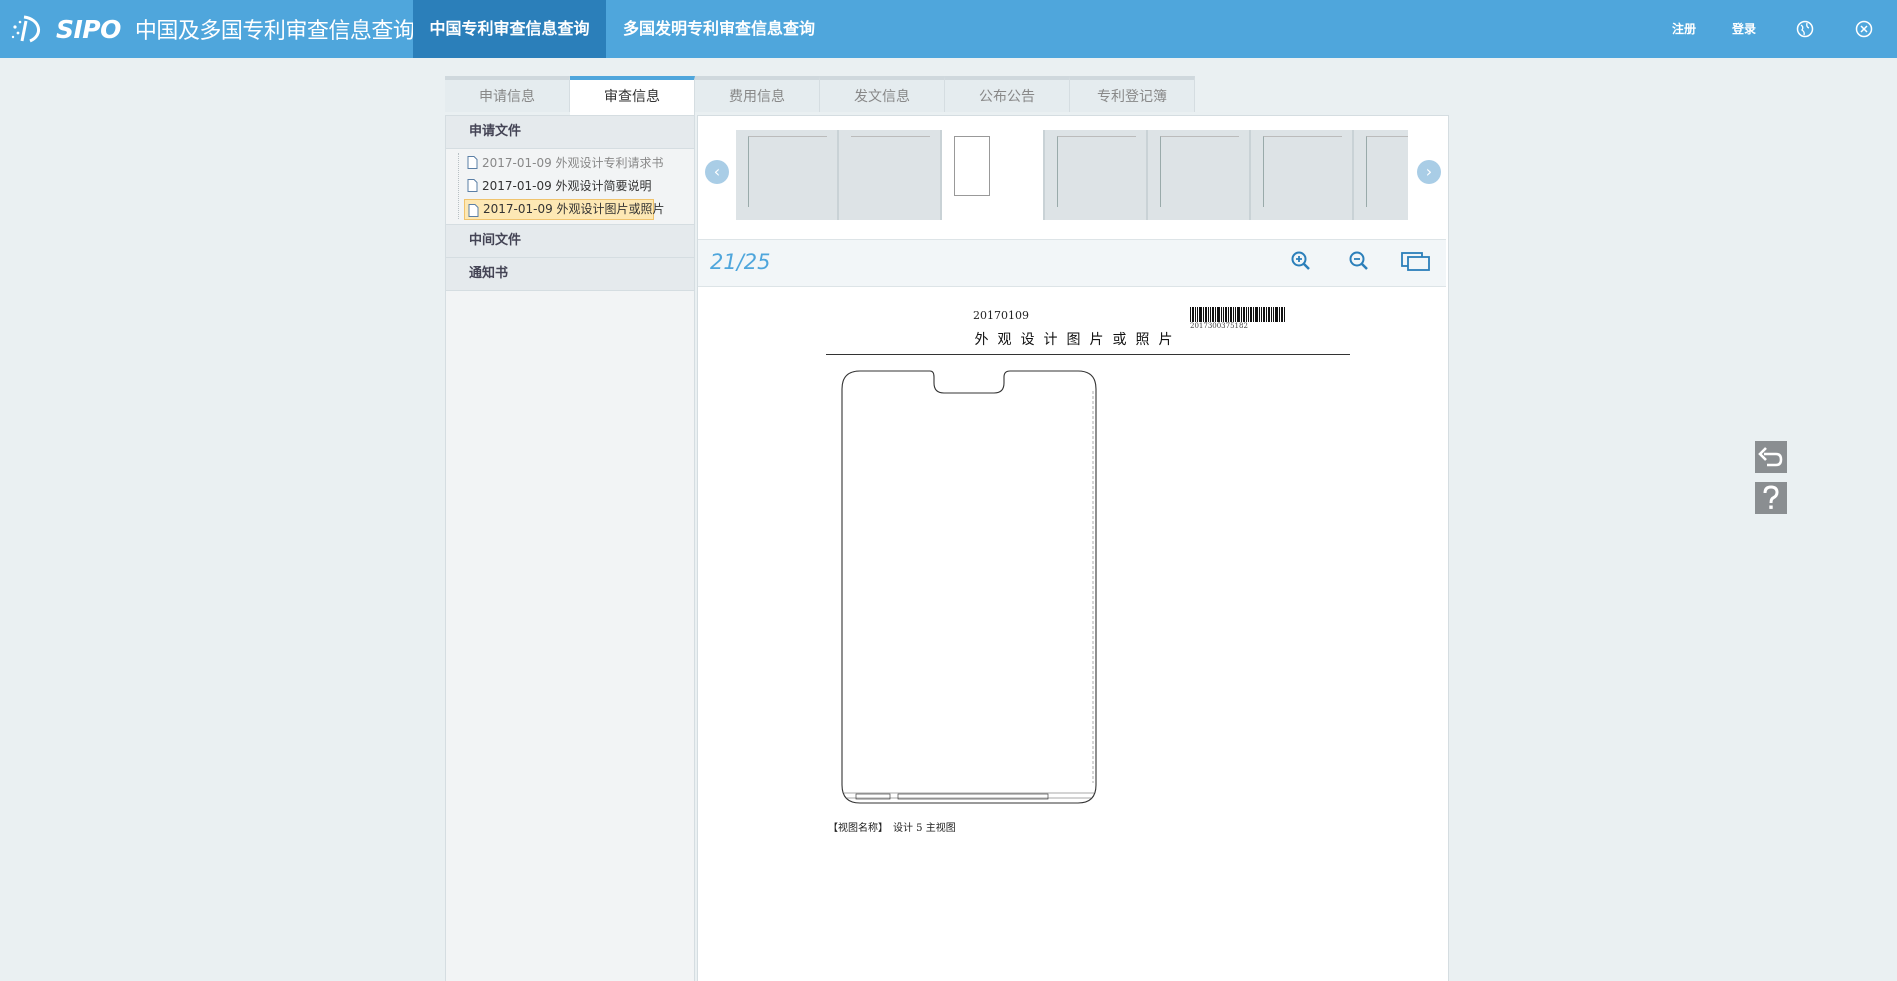 This screenshot has width=1897, height=981. What do you see at coordinates (969, 587) in the screenshot?
I see `phone-front-view-drawing` at bounding box center [969, 587].